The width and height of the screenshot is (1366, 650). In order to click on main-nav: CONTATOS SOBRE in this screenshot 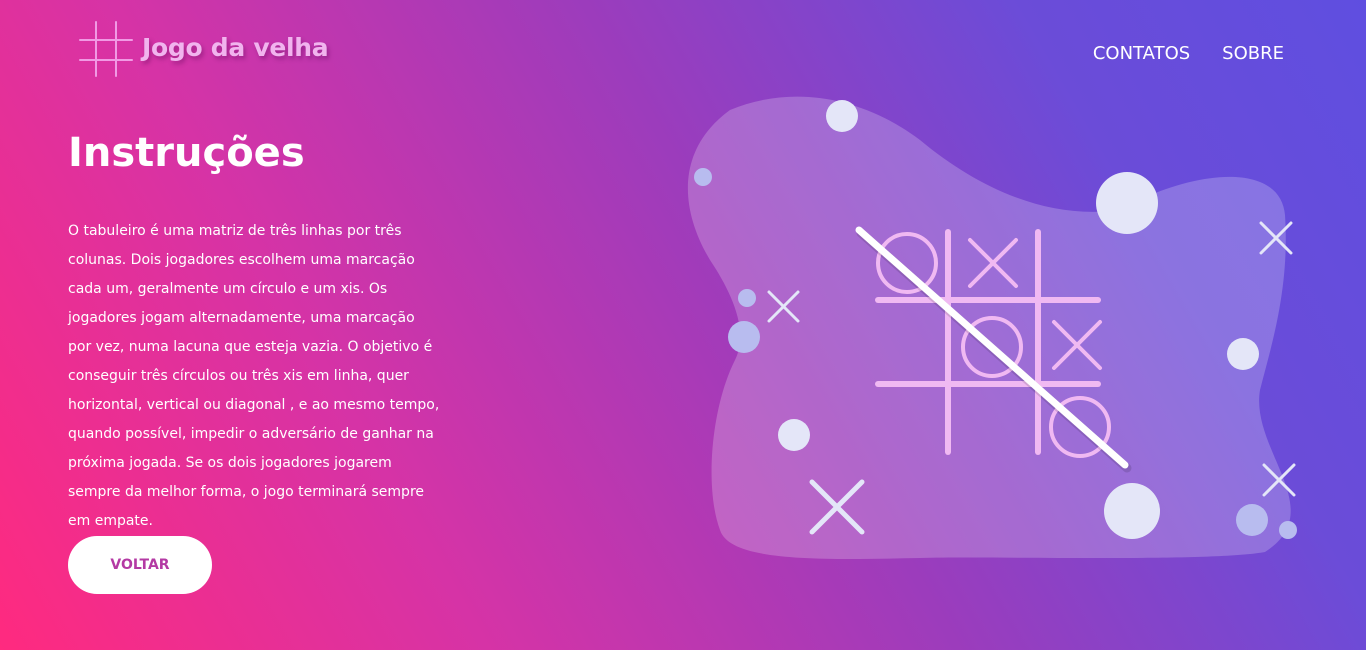, I will do `click(1188, 53)`.